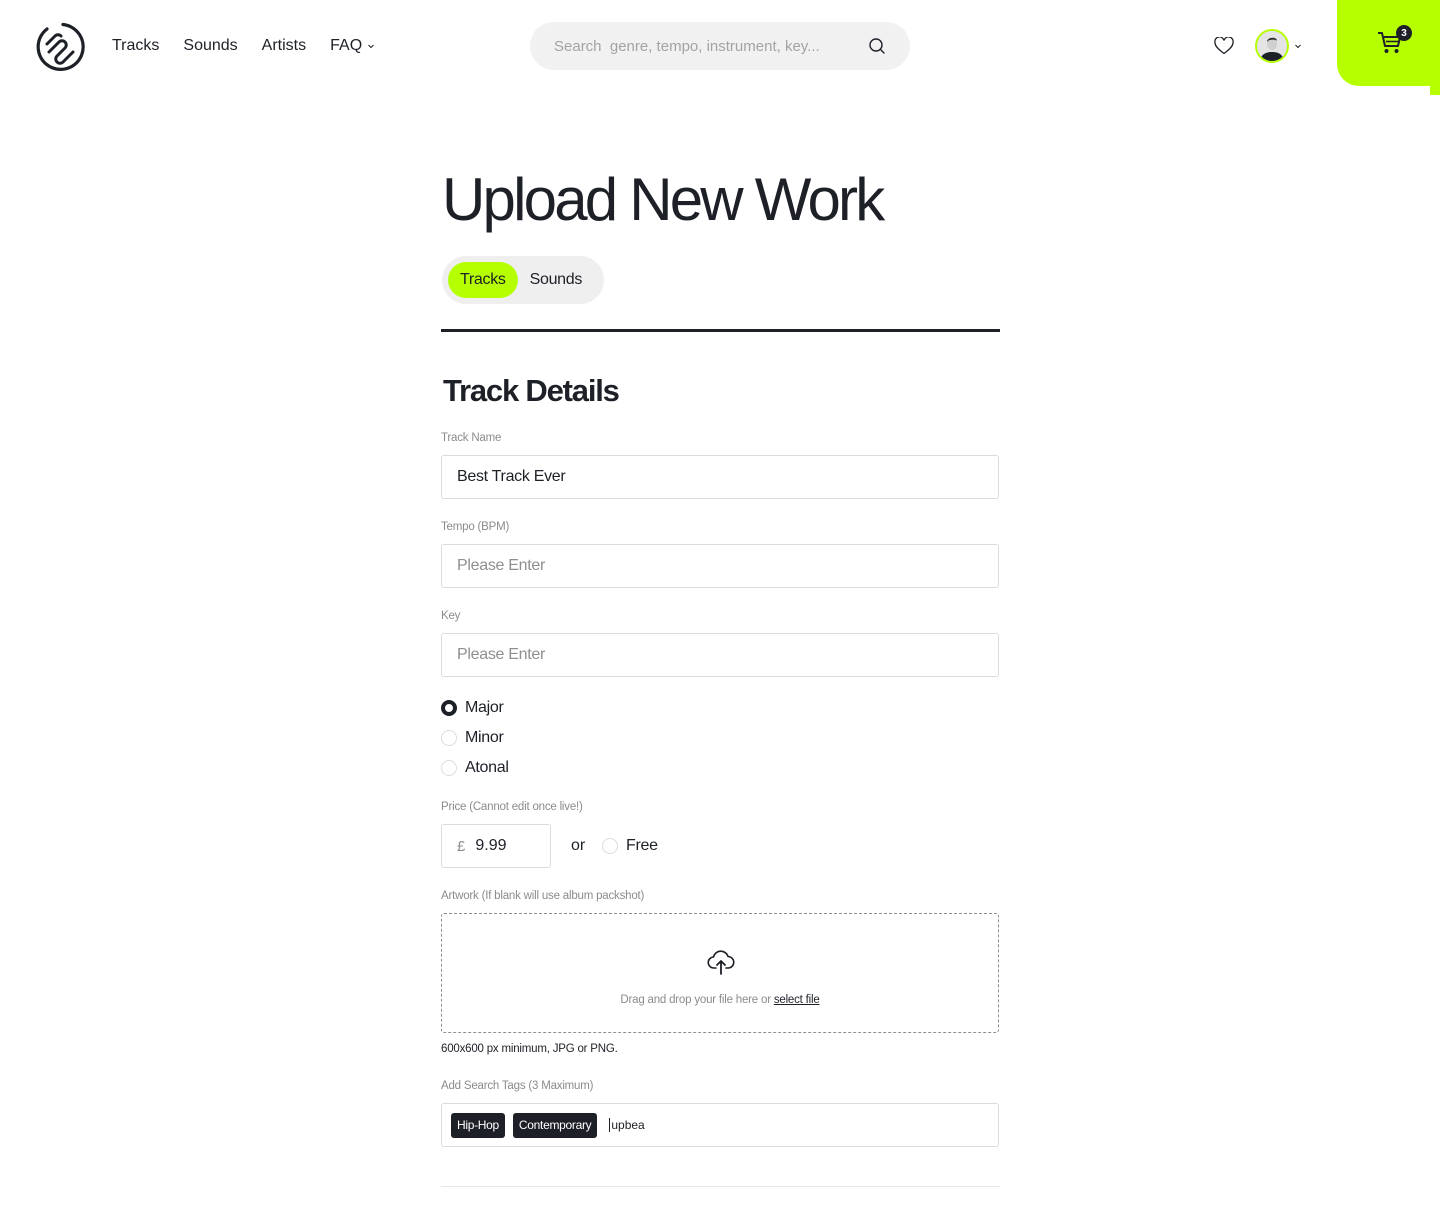 This screenshot has width=1440, height=1211. Describe the element at coordinates (371, 46) in the screenshot. I see `chevron-down-icon` at that location.